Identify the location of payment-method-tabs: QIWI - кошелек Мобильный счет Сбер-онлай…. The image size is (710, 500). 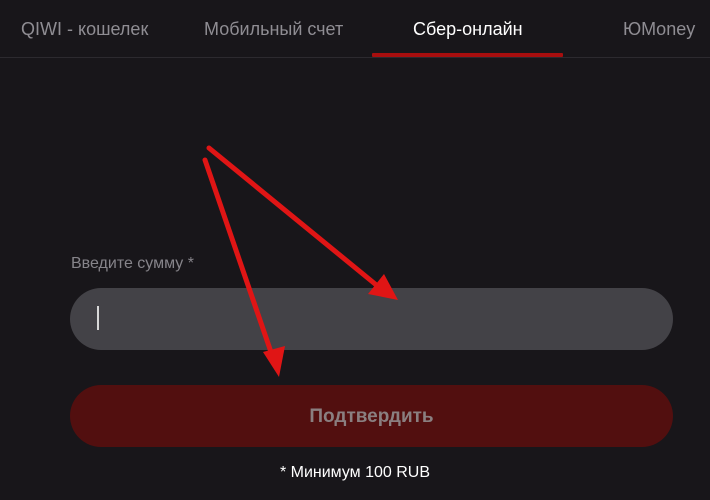
(355, 29).